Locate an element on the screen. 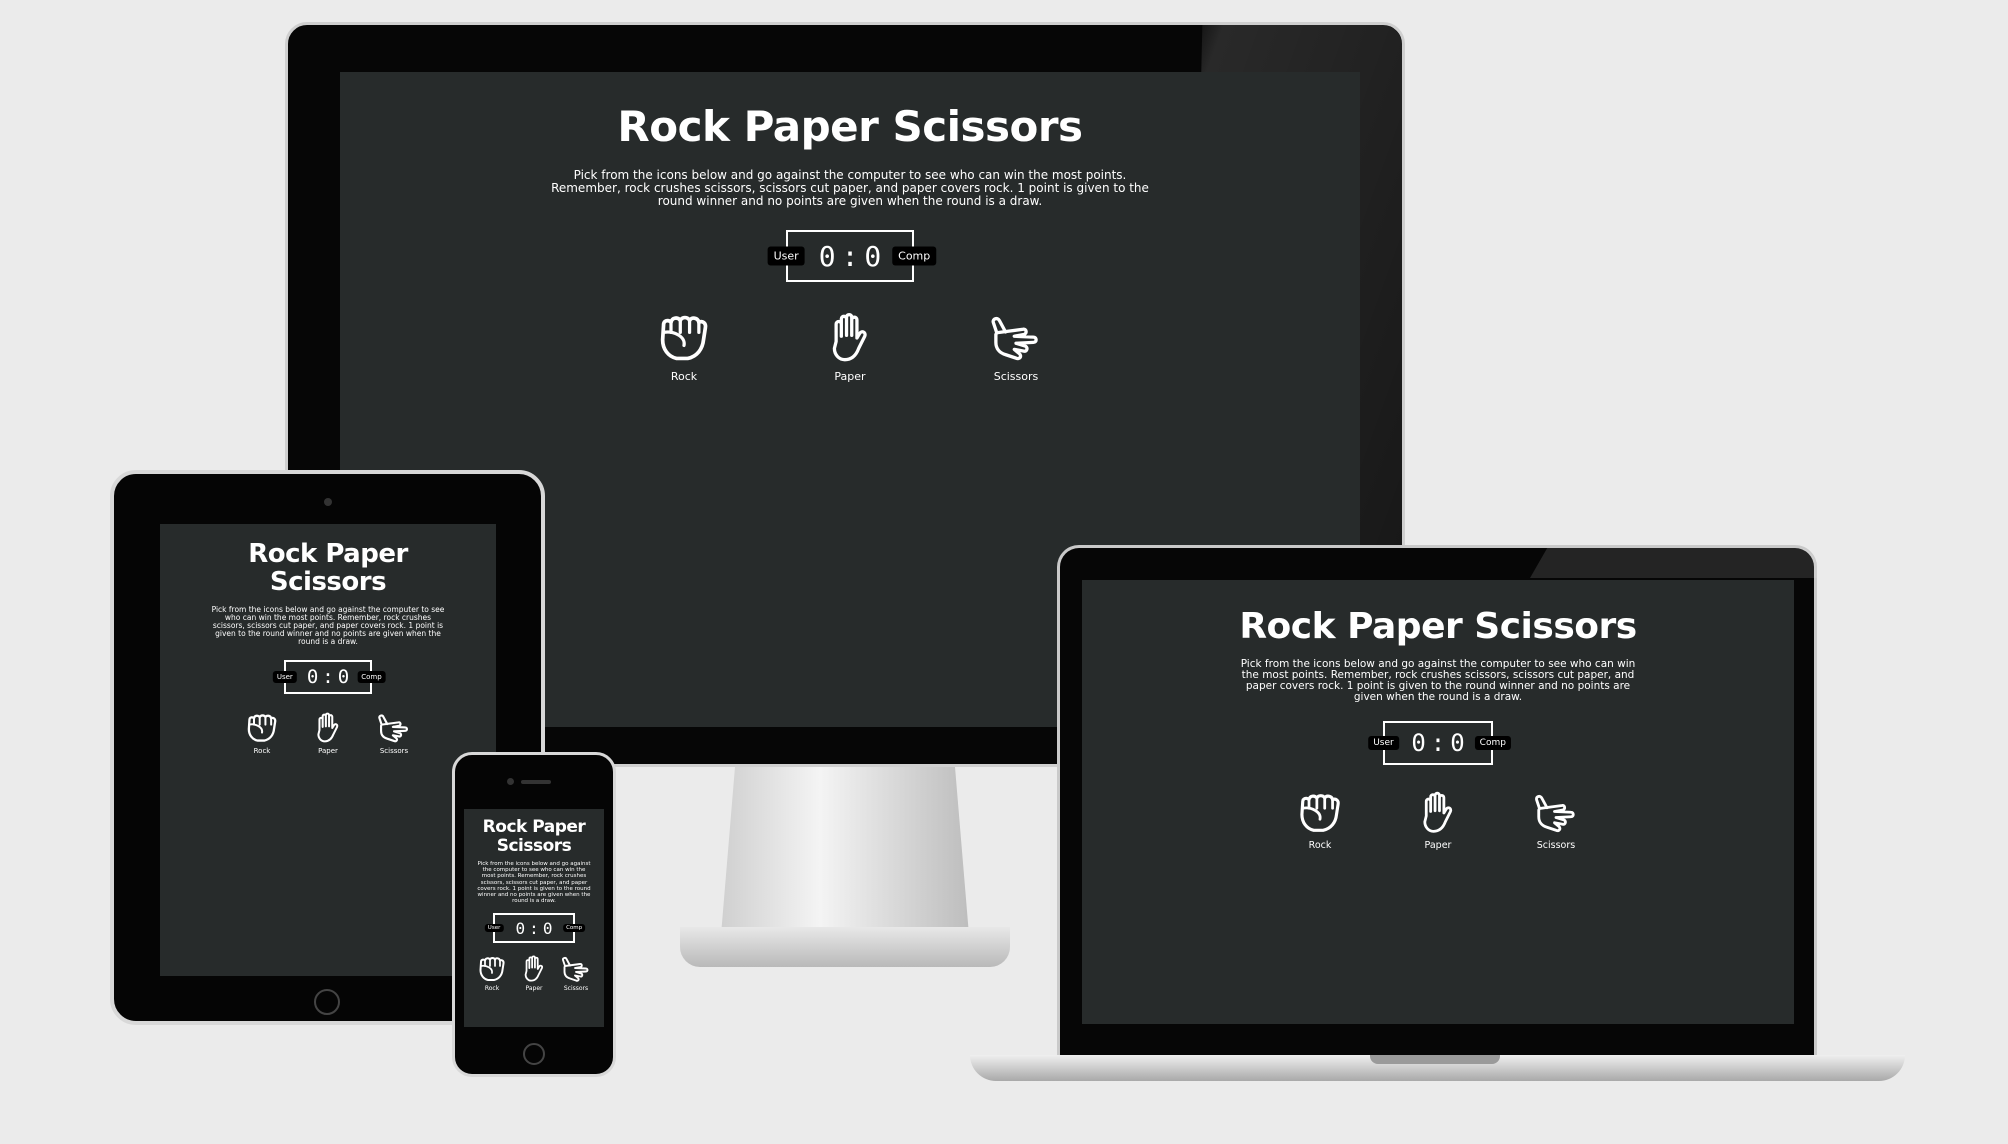 Image resolution: width=2008 pixels, height=1144 pixels. phone-home-button-icon is located at coordinates (534, 1054).